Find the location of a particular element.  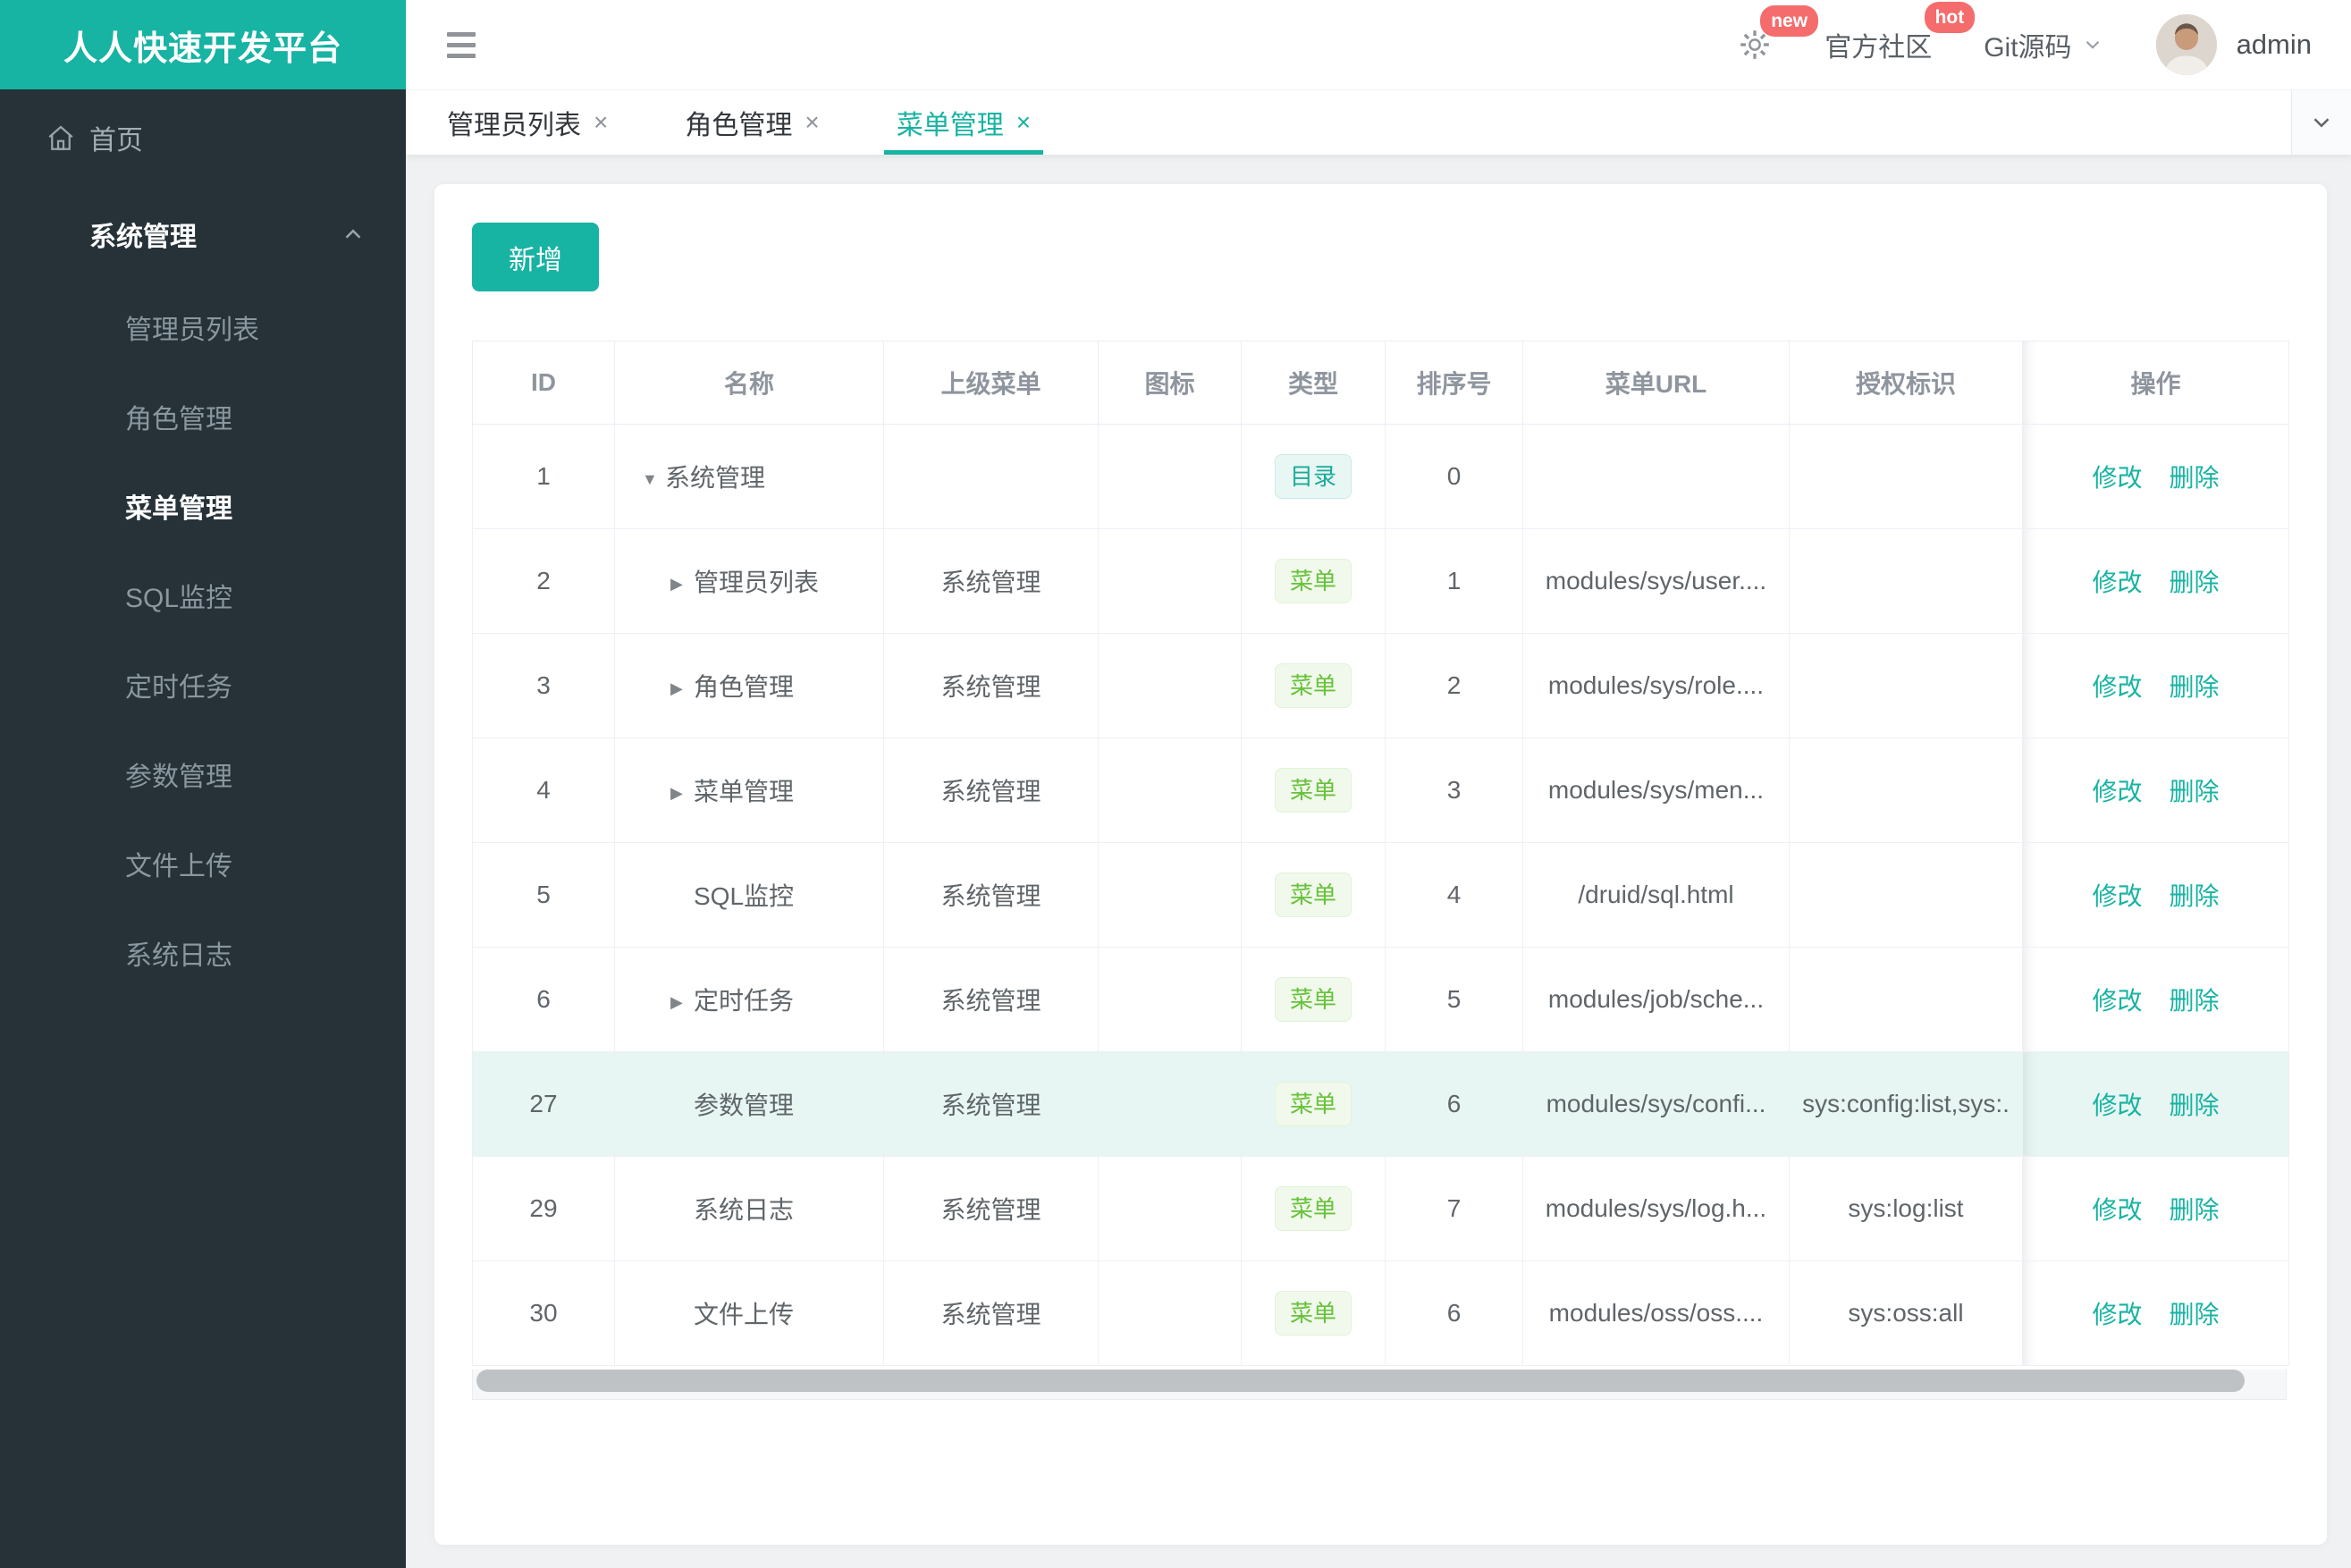

column-header: ID is located at coordinates (543, 383).